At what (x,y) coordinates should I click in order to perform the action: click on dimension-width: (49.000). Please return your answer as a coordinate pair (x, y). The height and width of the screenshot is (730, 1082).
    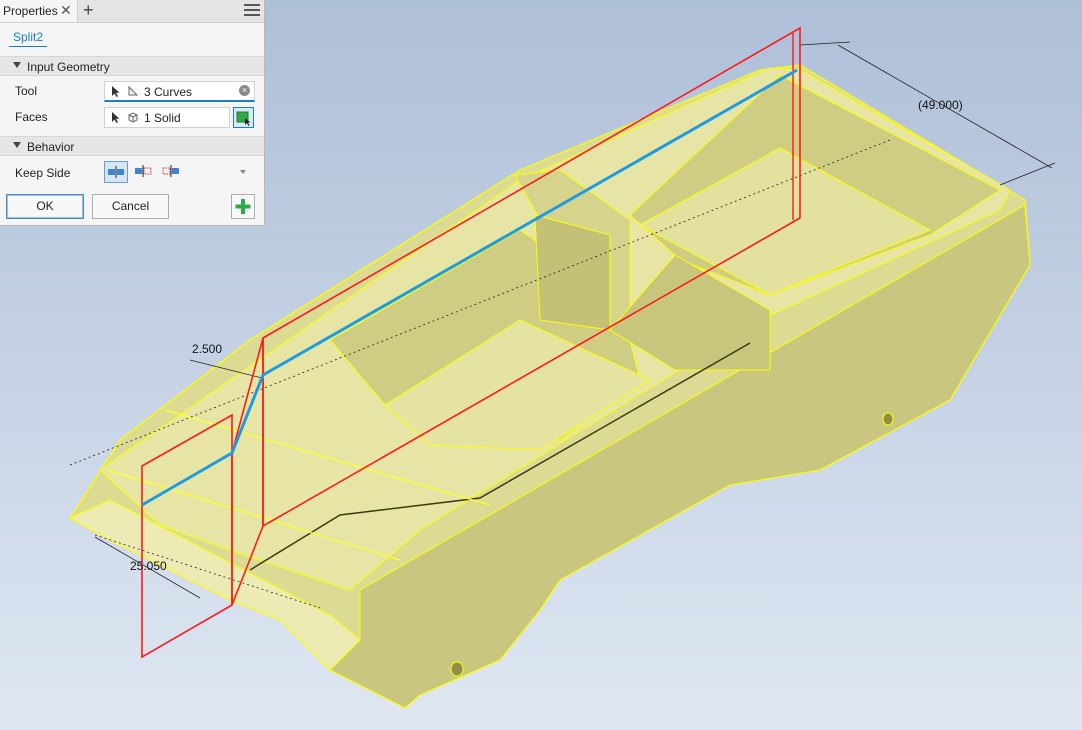
    Looking at the image, I should click on (940, 105).